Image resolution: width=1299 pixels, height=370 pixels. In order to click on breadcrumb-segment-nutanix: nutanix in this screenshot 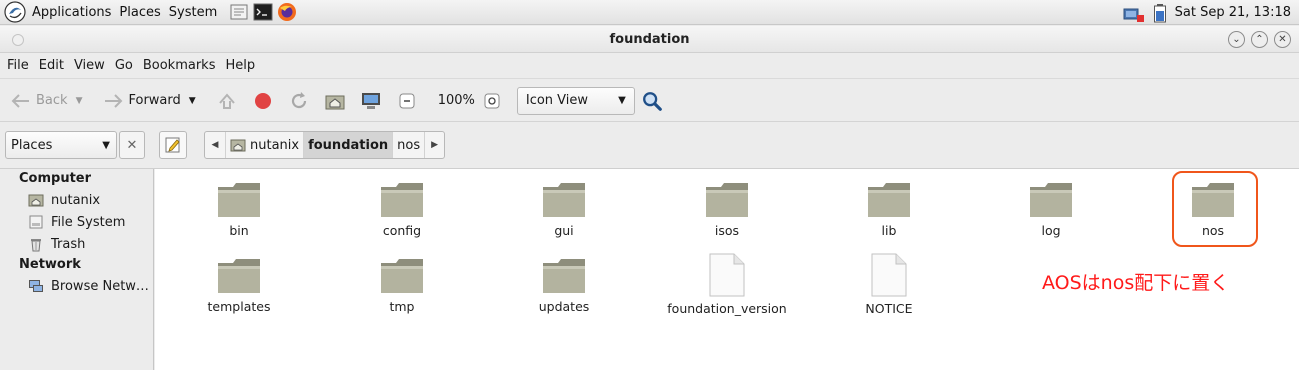, I will do `click(264, 145)`.